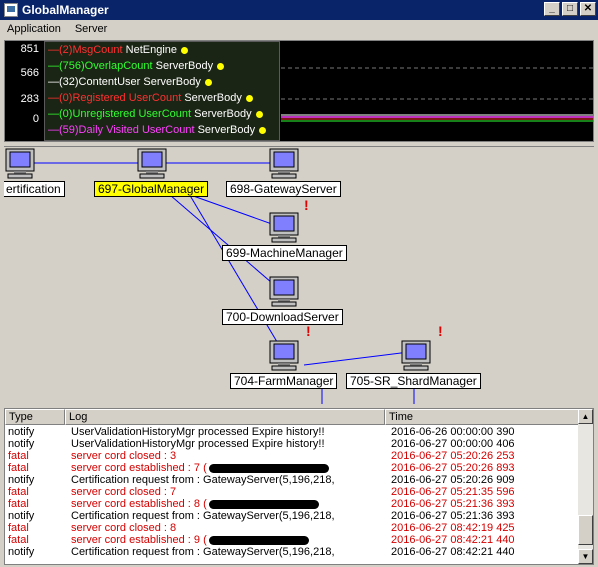  What do you see at coordinates (413, 381) in the screenshot?
I see `node-label-shard-manager: 705-SR_ShardManager` at bounding box center [413, 381].